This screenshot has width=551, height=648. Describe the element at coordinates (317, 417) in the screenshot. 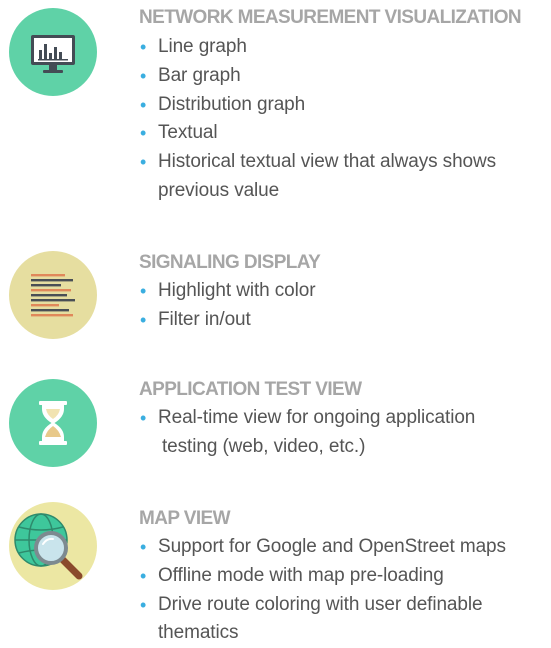

I see `list-item-text: Real-time view for ongoing application` at that location.